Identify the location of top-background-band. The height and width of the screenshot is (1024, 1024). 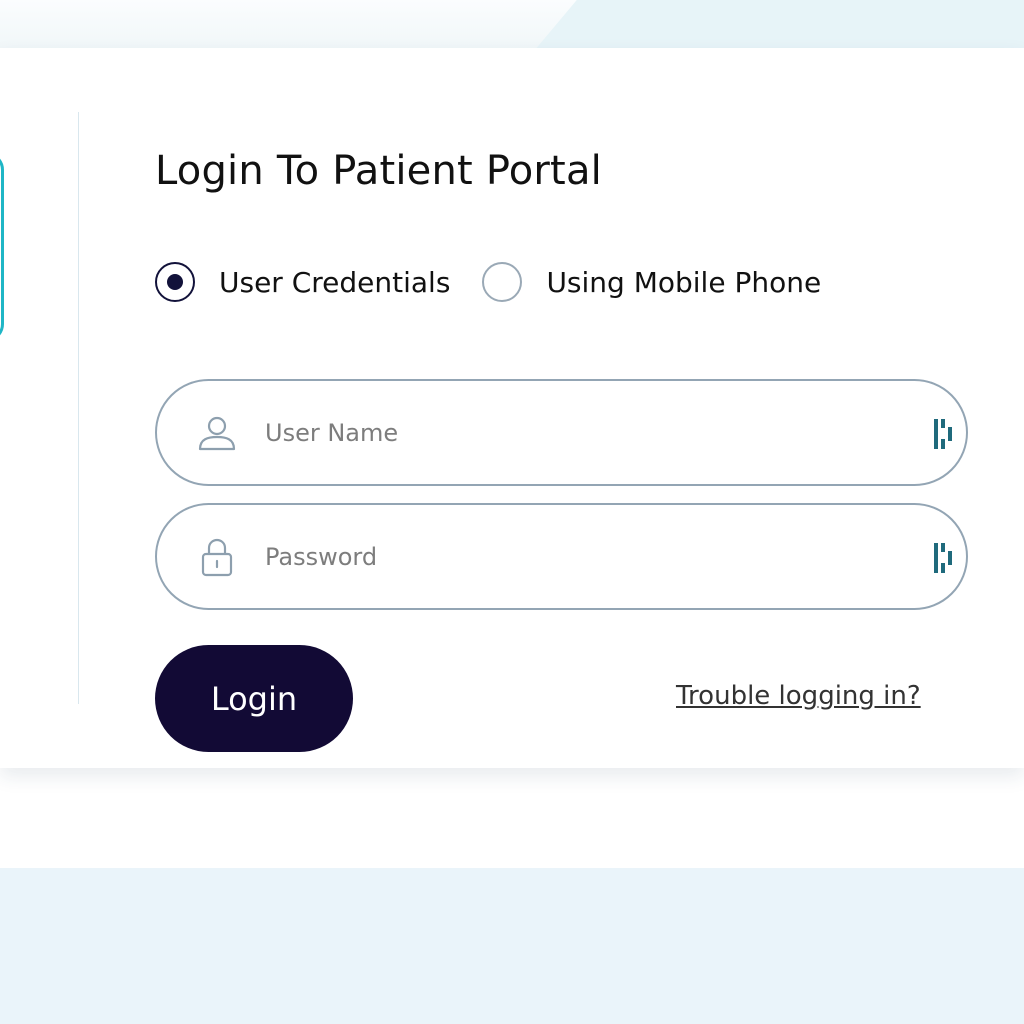
(512, 24).